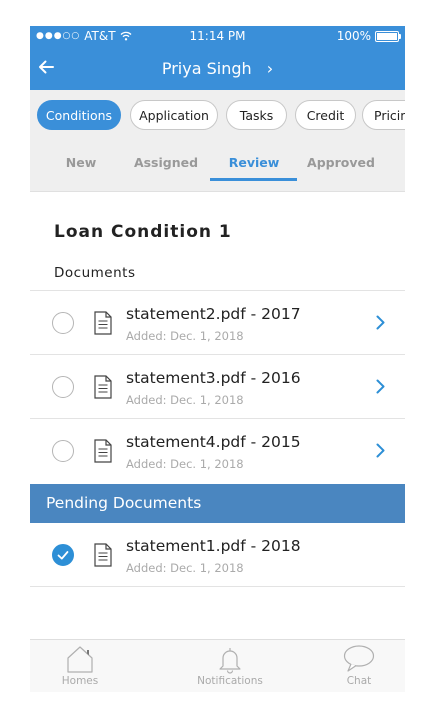 The image size is (435, 727). I want to click on page-title-label: Priya Singh, so click(206, 68).